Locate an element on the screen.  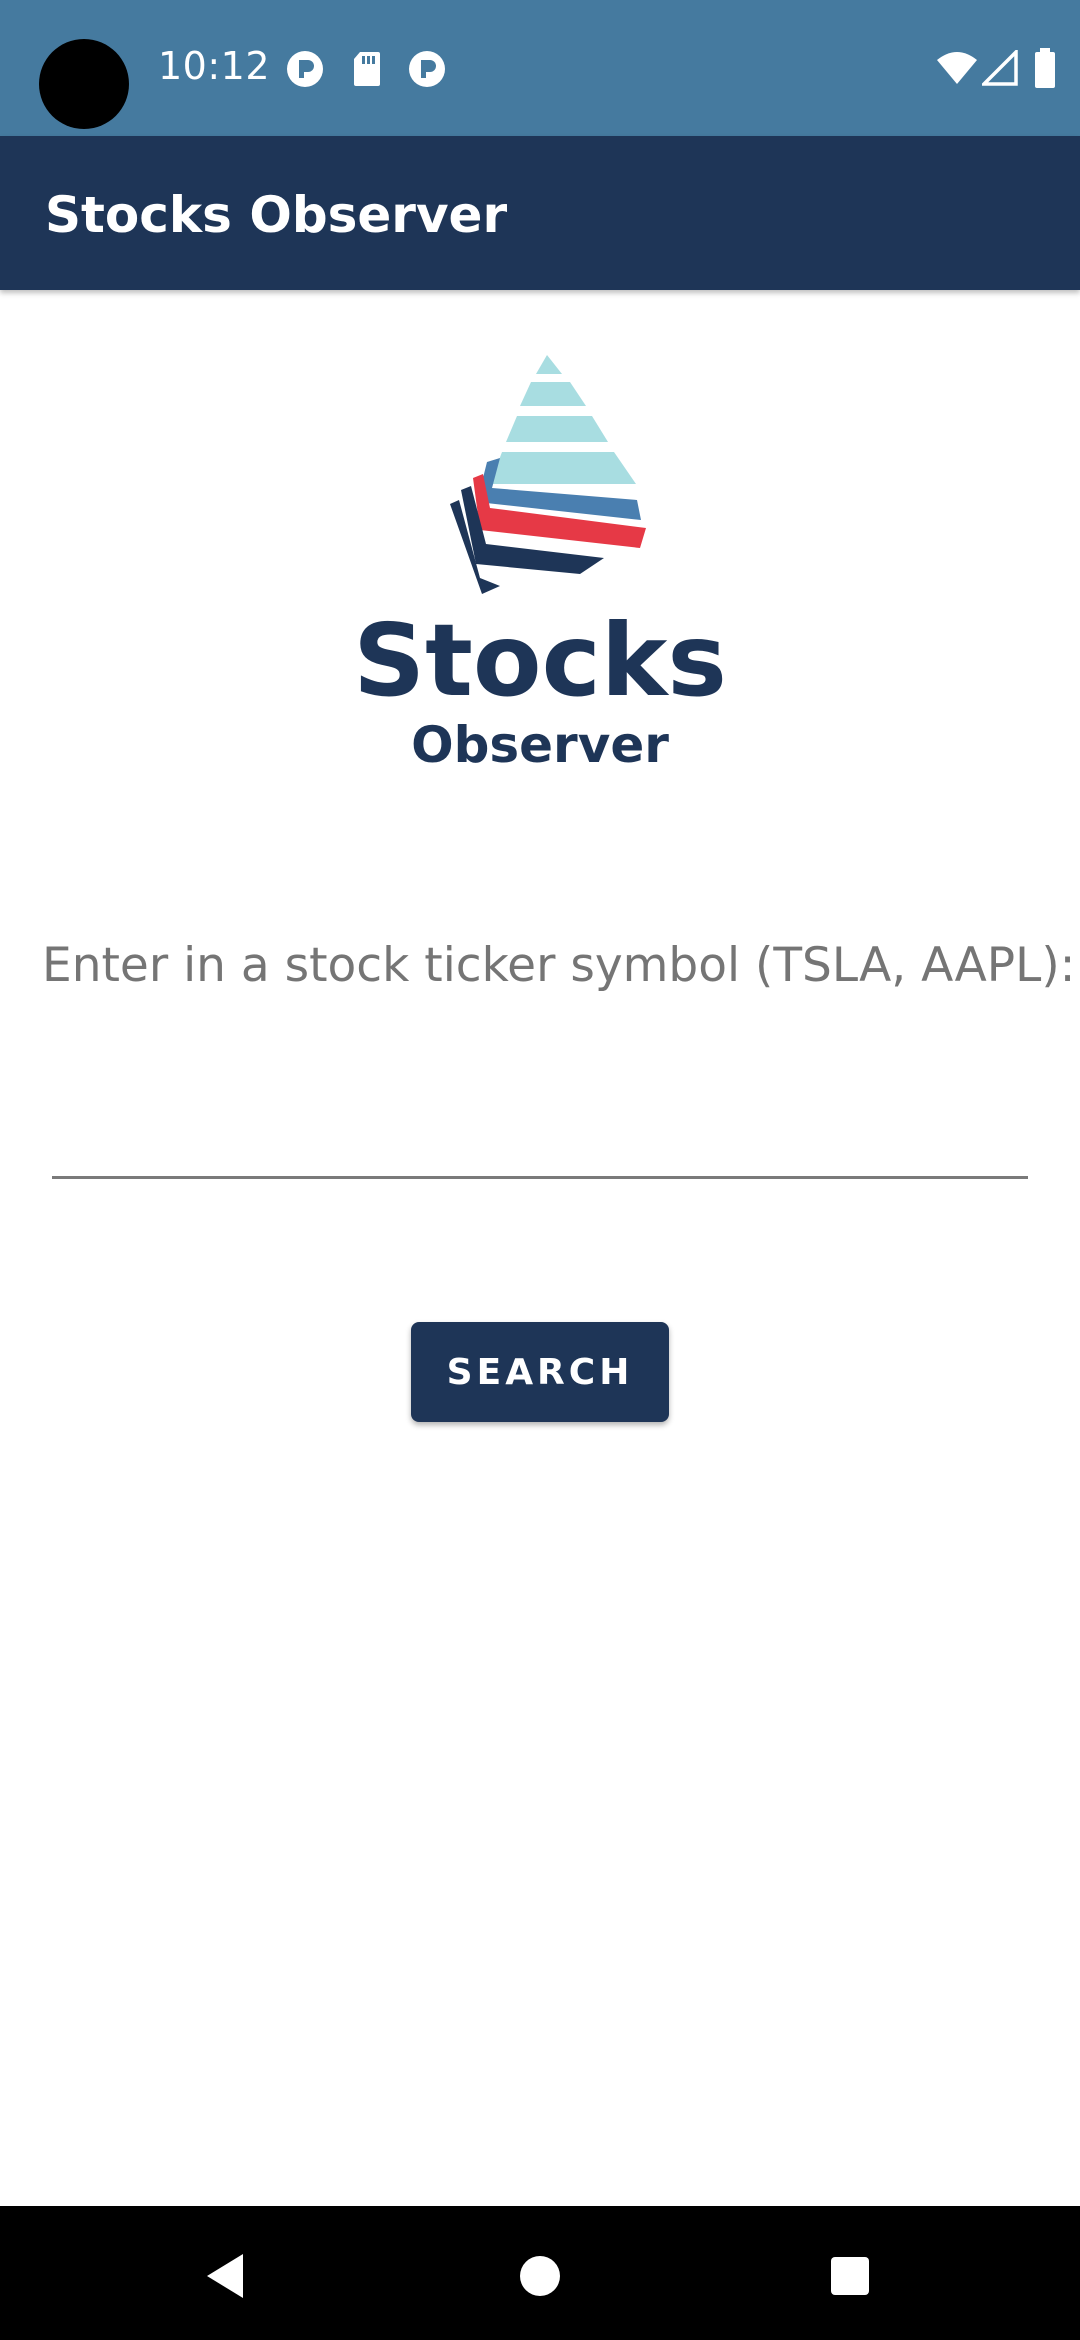
camera-cutout is located at coordinates (84, 84).